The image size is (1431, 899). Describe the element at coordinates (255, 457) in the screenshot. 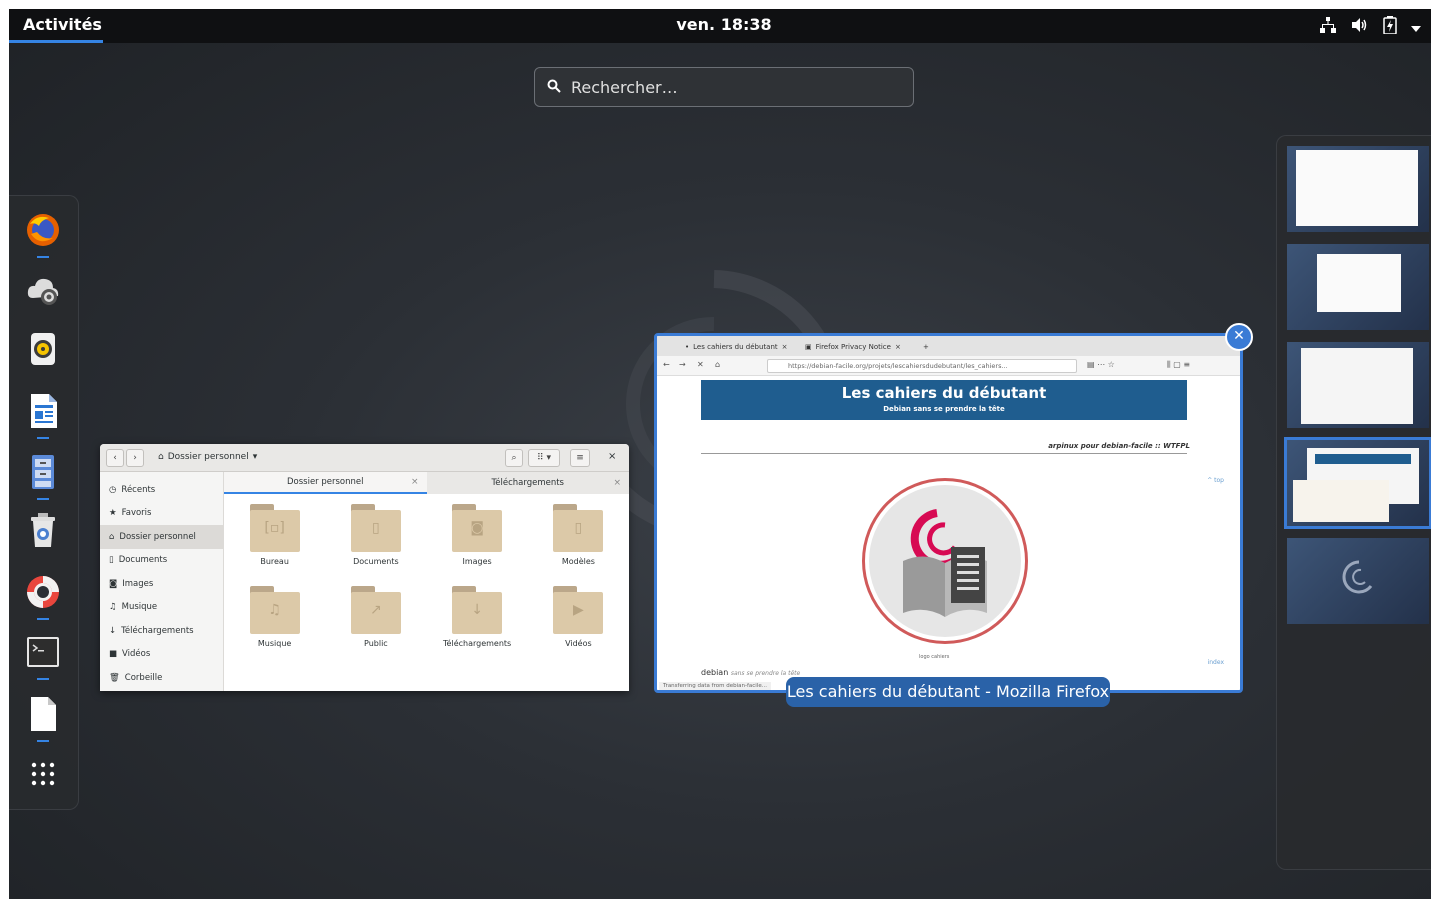

I see `chevron-down-icon: ▾` at that location.